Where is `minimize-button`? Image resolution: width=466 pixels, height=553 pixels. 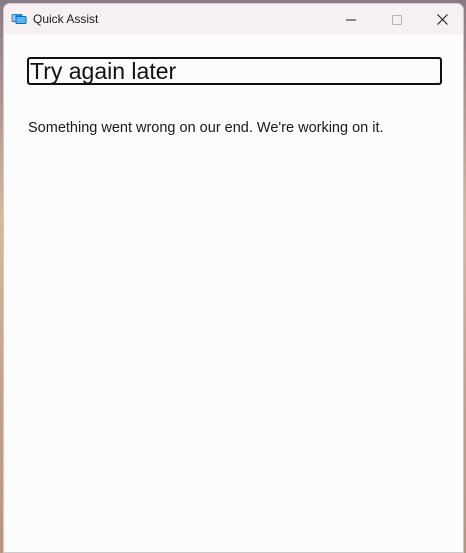
minimize-button is located at coordinates (351, 19).